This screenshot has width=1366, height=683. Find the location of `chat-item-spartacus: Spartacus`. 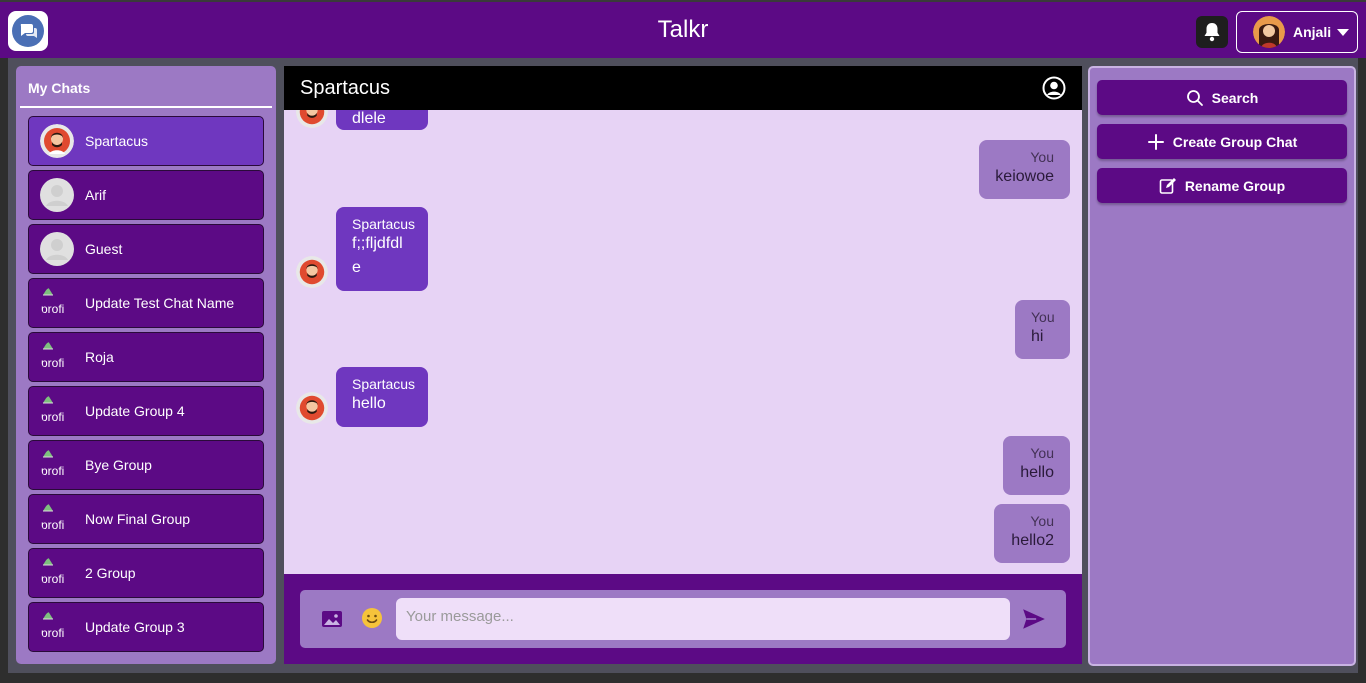

chat-item-spartacus: Spartacus is located at coordinates (146, 141).